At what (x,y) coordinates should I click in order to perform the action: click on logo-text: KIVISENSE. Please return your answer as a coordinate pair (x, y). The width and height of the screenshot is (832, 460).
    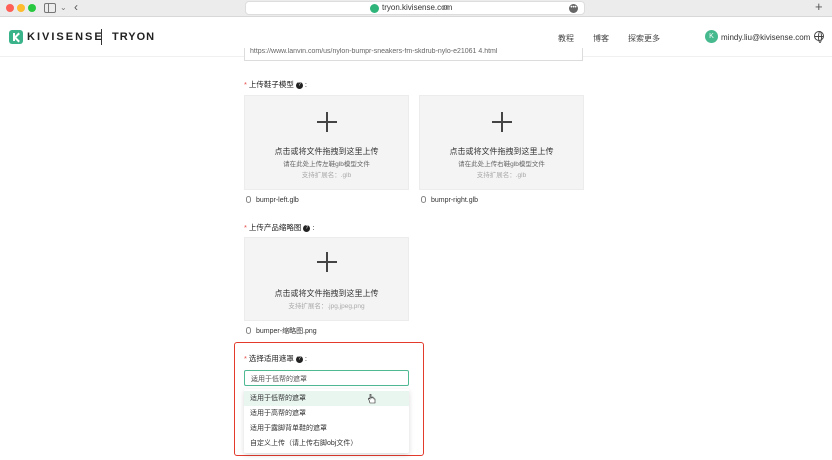
    Looking at the image, I should click on (65, 37).